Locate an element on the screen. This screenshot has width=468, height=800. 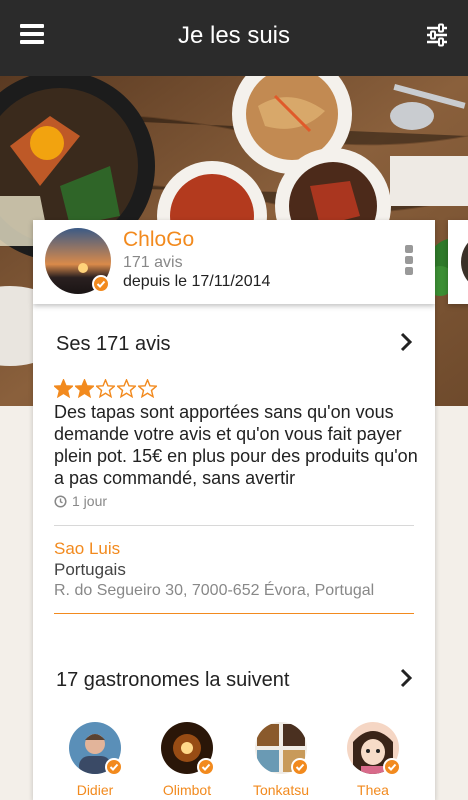
restaurant-name-link: Sao Luis is located at coordinates (87, 549).